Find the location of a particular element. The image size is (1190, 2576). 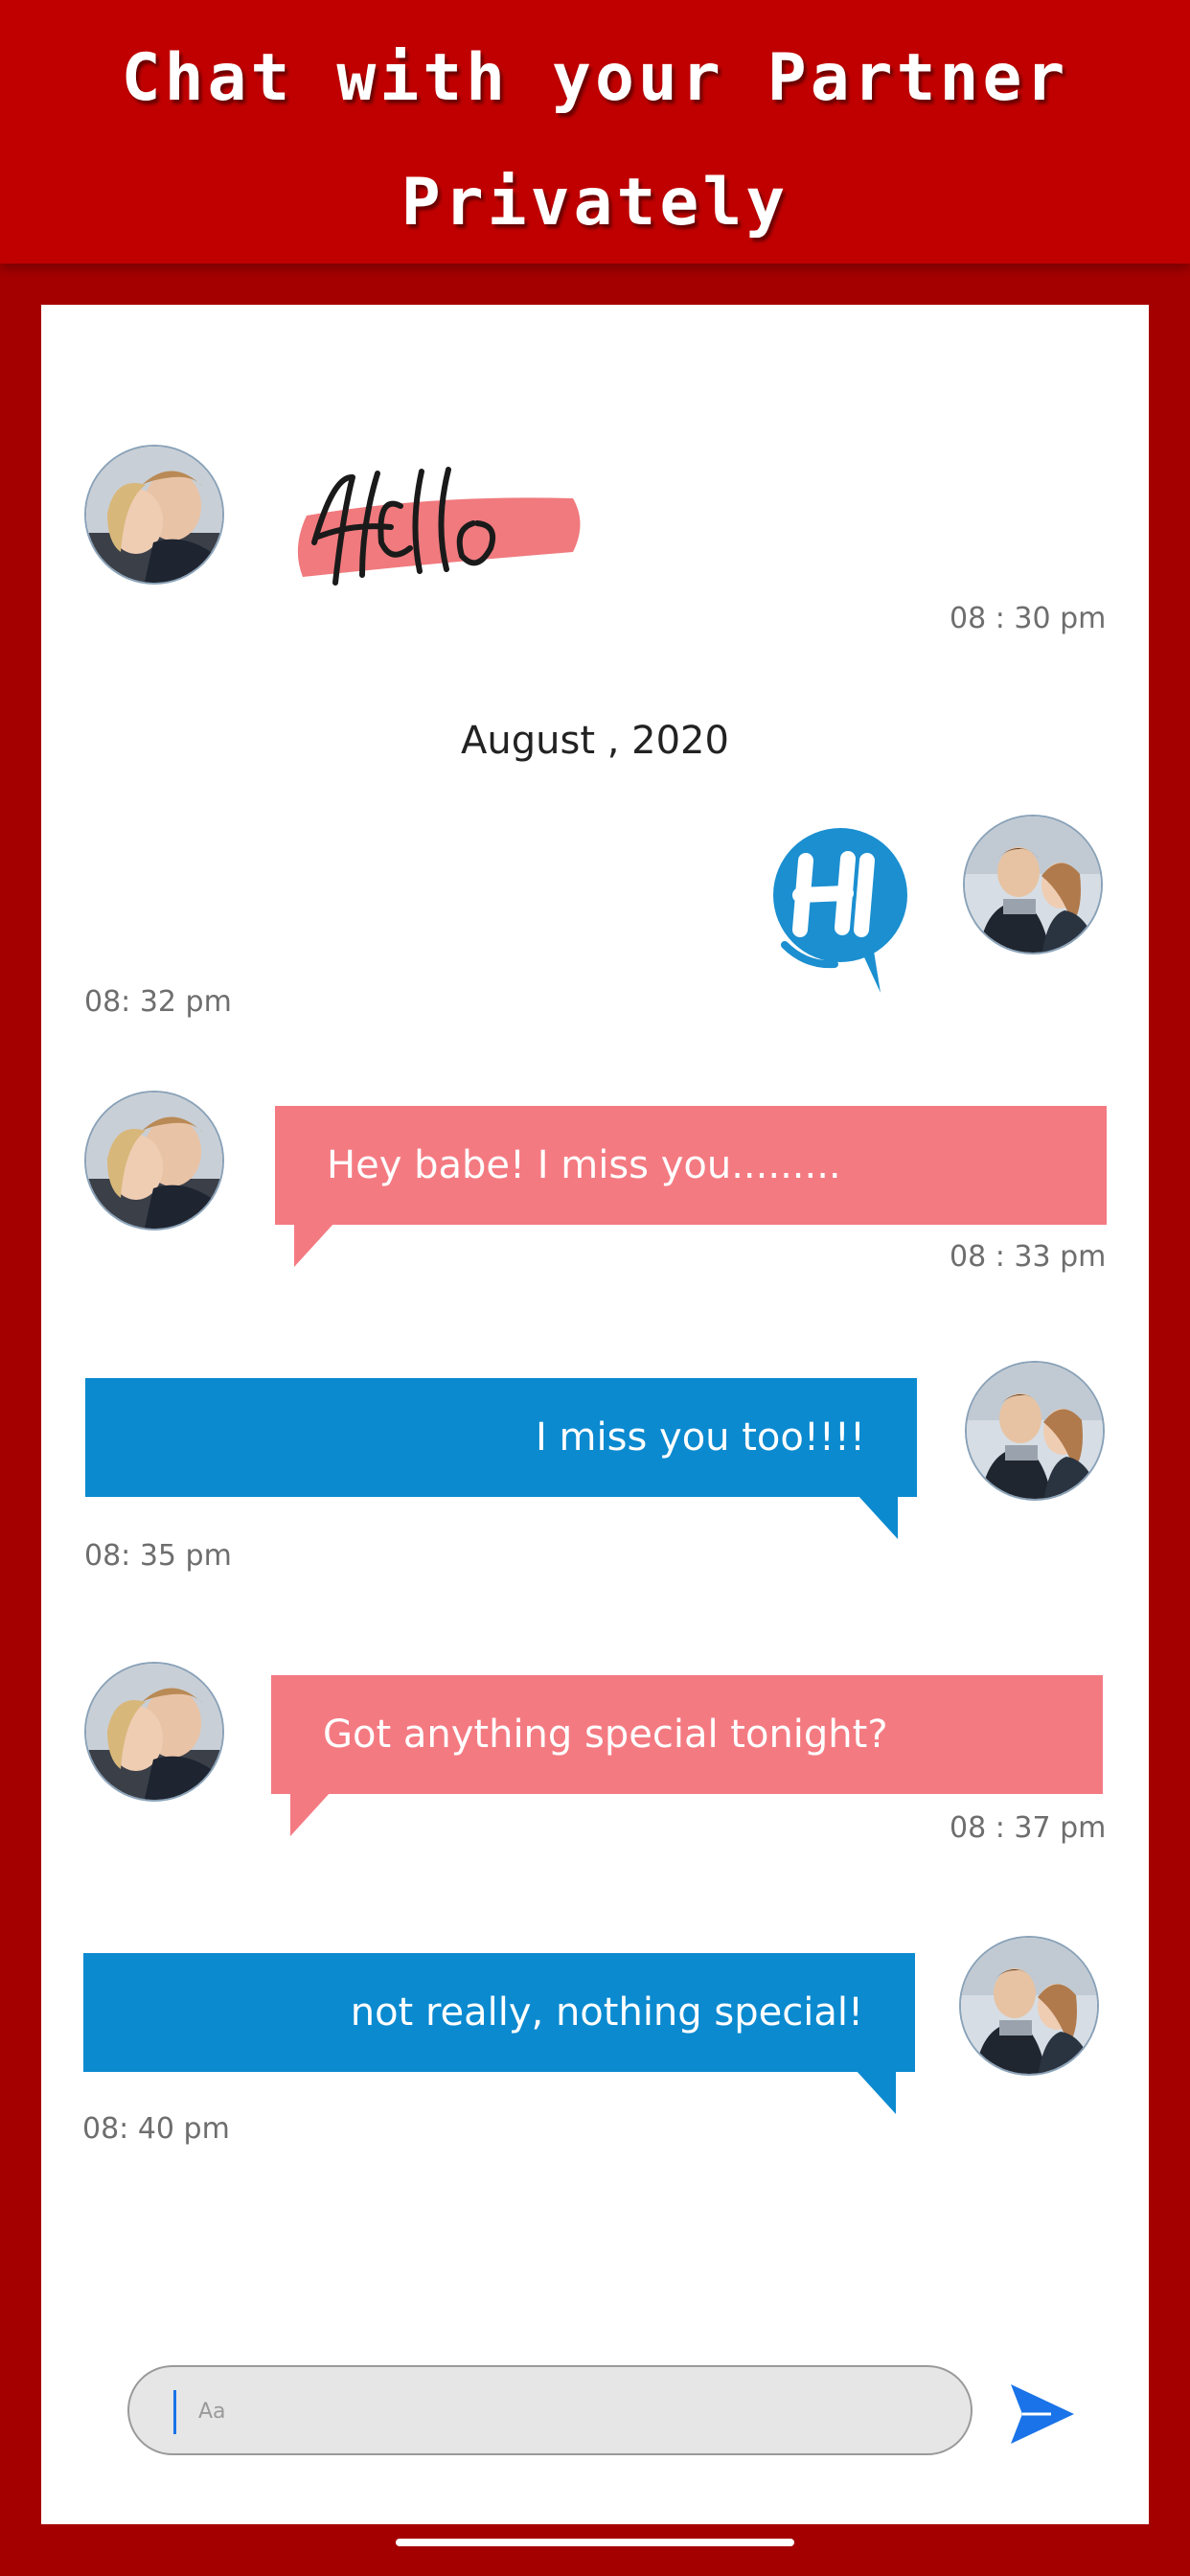

hi-speech-sticker is located at coordinates (844, 911).